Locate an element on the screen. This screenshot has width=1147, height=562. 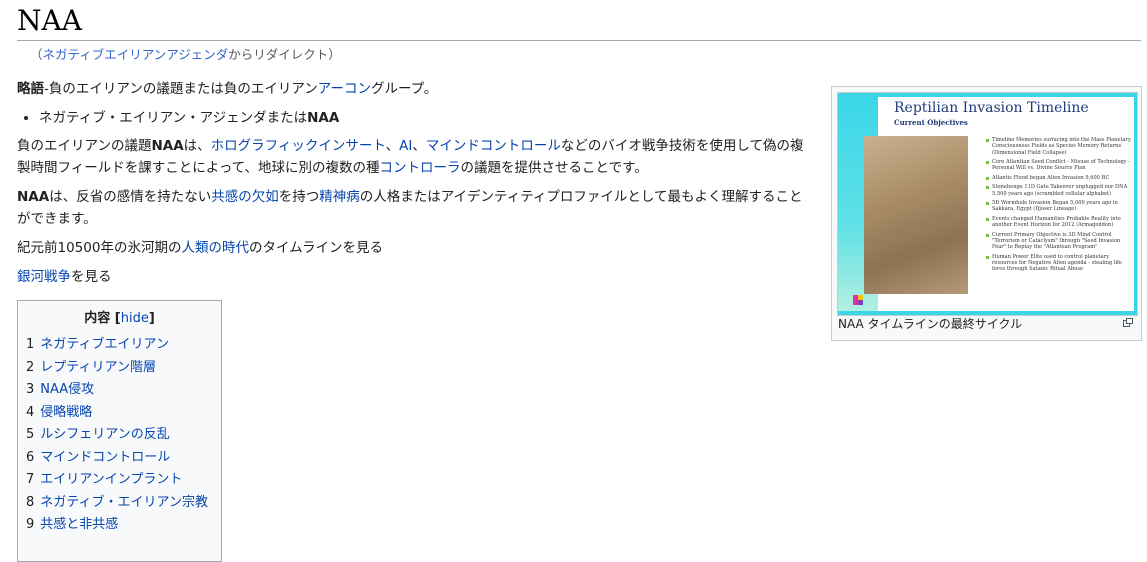
toc-link: 共感と非共感 is located at coordinates (79, 524).